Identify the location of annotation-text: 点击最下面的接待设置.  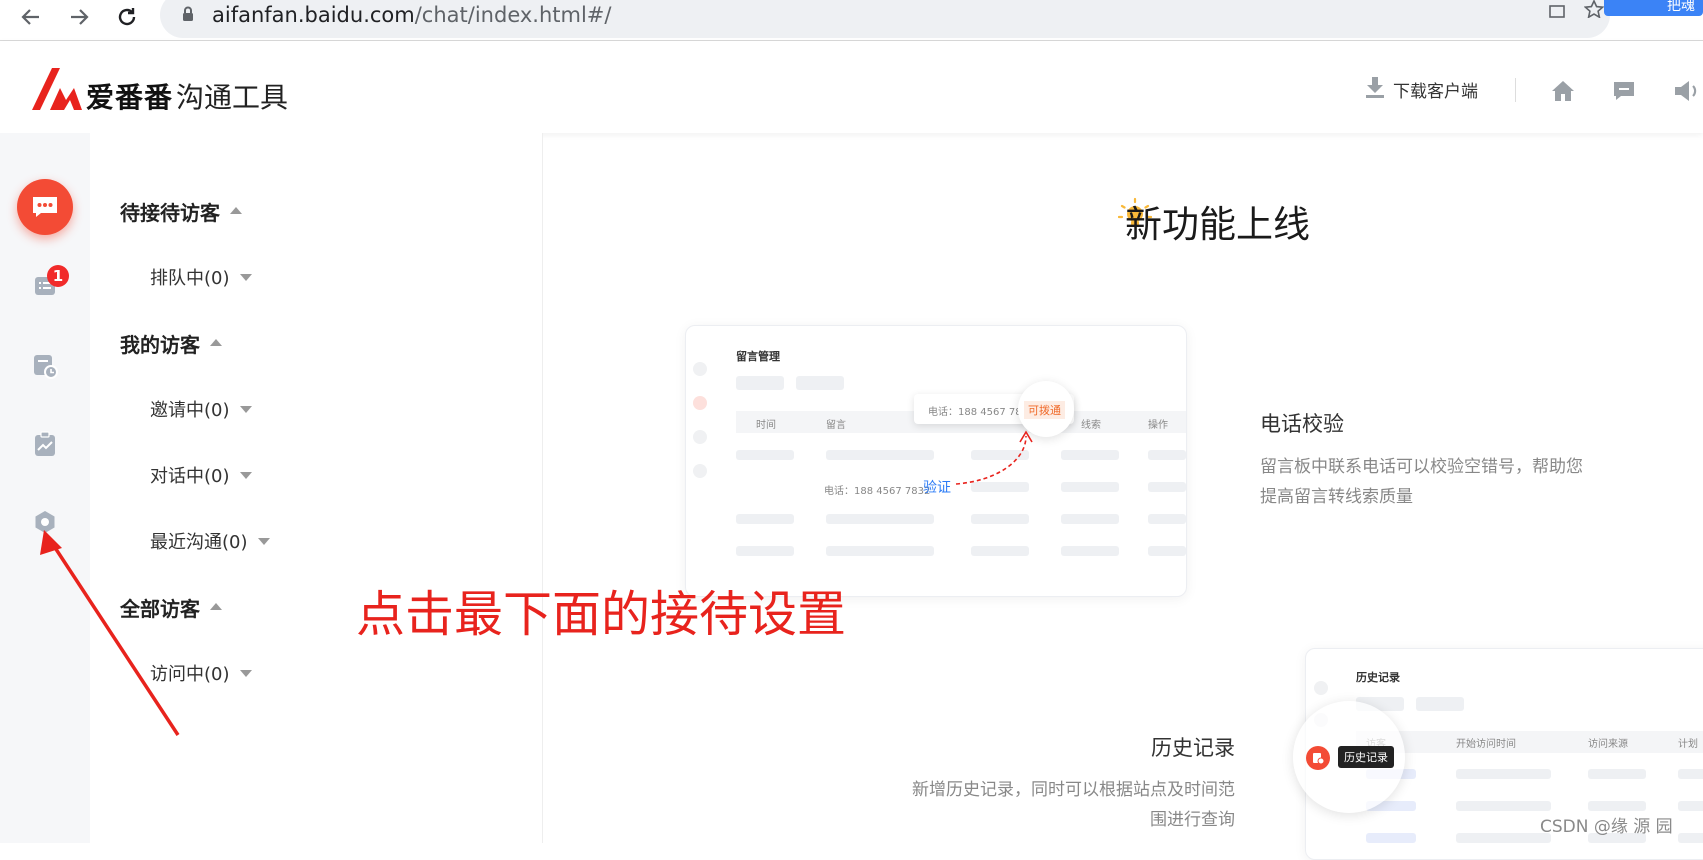
(601, 614).